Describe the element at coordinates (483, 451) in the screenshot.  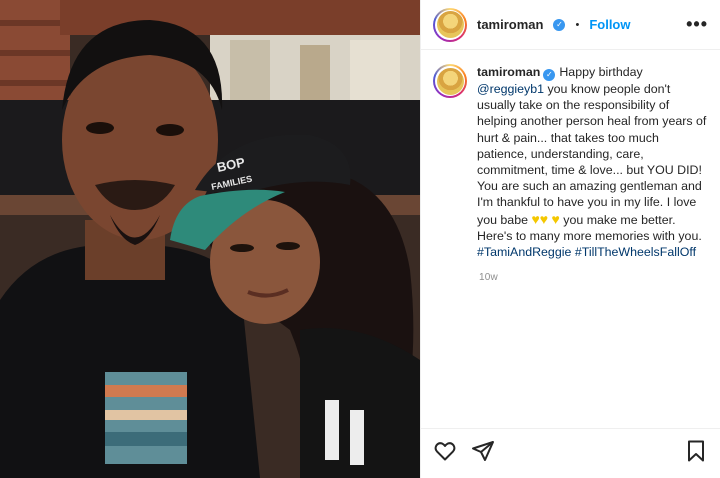
I see `send-icon` at that location.